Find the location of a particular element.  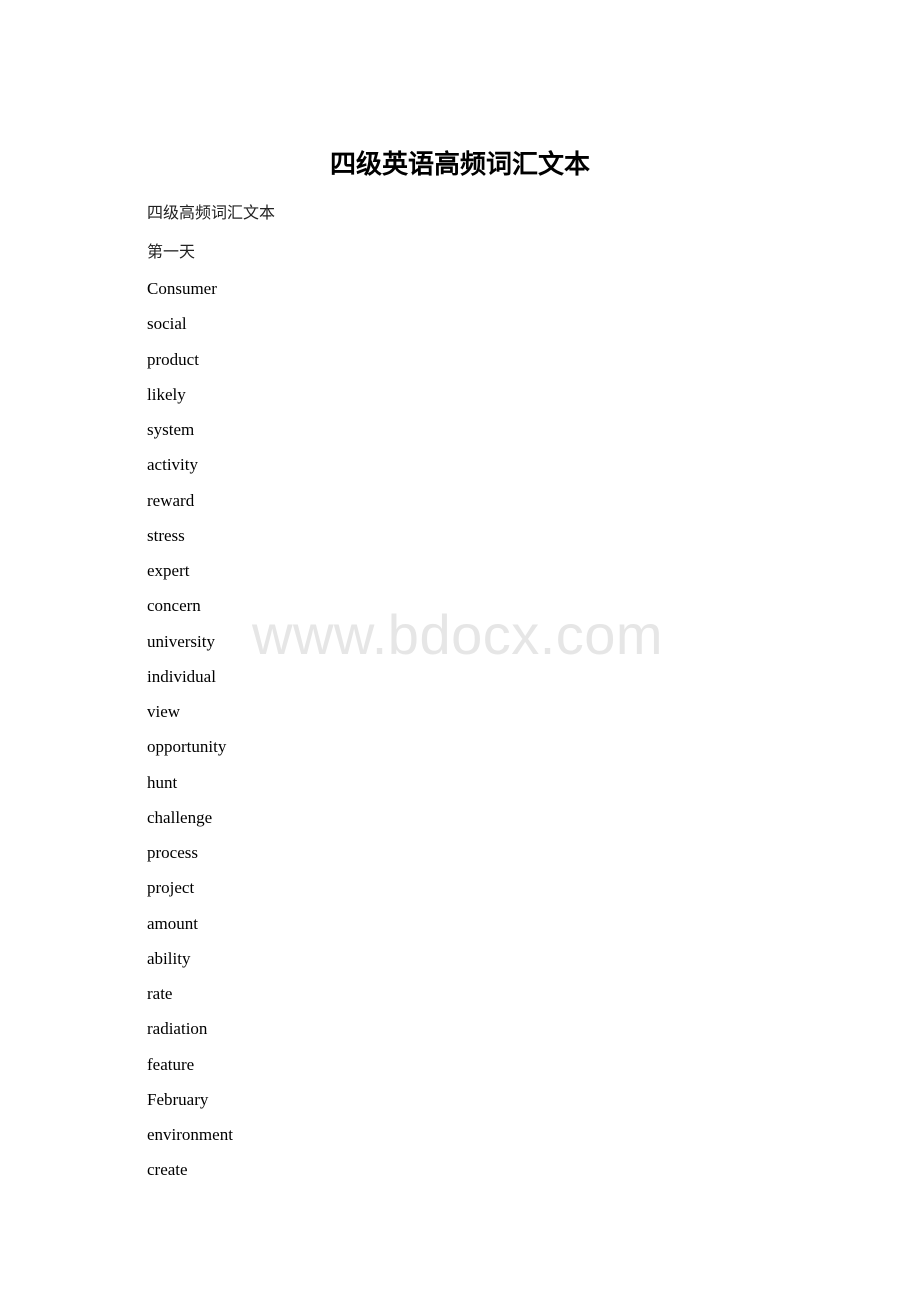

word-item: system is located at coordinates (171, 429).